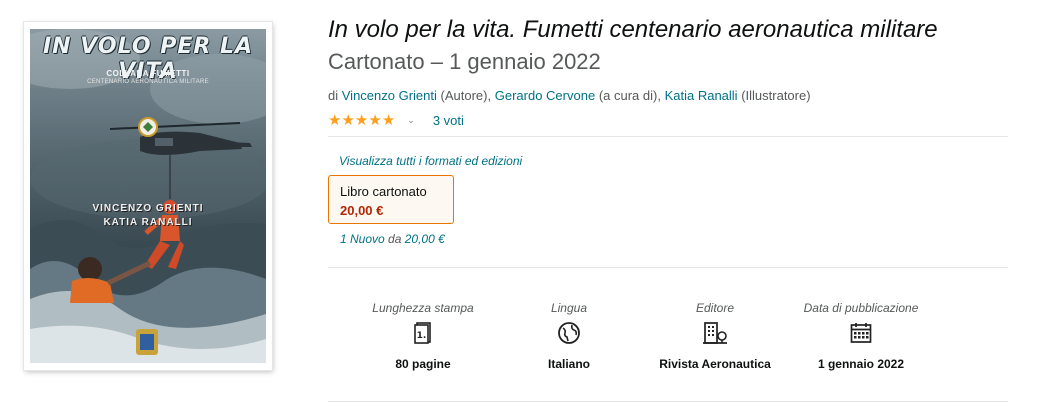  I want to click on format-label: Libro cartonato, so click(383, 191).